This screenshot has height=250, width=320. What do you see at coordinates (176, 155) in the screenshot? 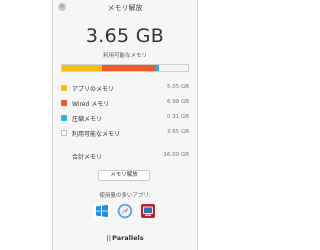
I see `total-memory-value: 16.00 GB` at bounding box center [176, 155].